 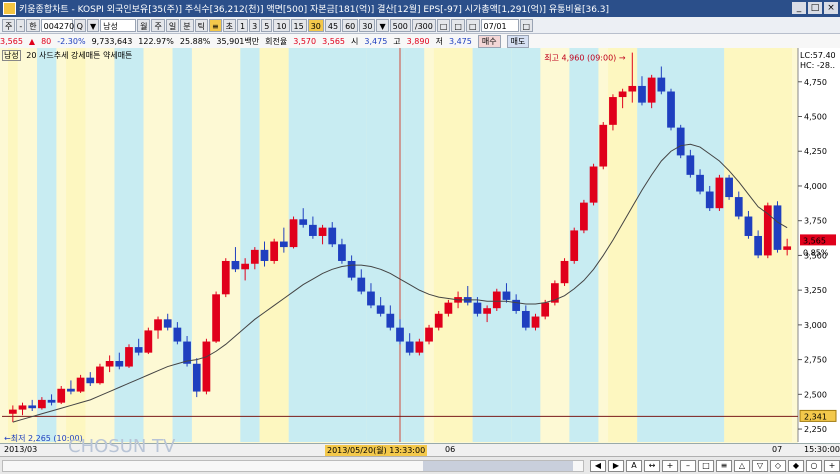 What do you see at coordinates (526, 25) in the screenshot?
I see `toolbar-item-30: □` at bounding box center [526, 25].